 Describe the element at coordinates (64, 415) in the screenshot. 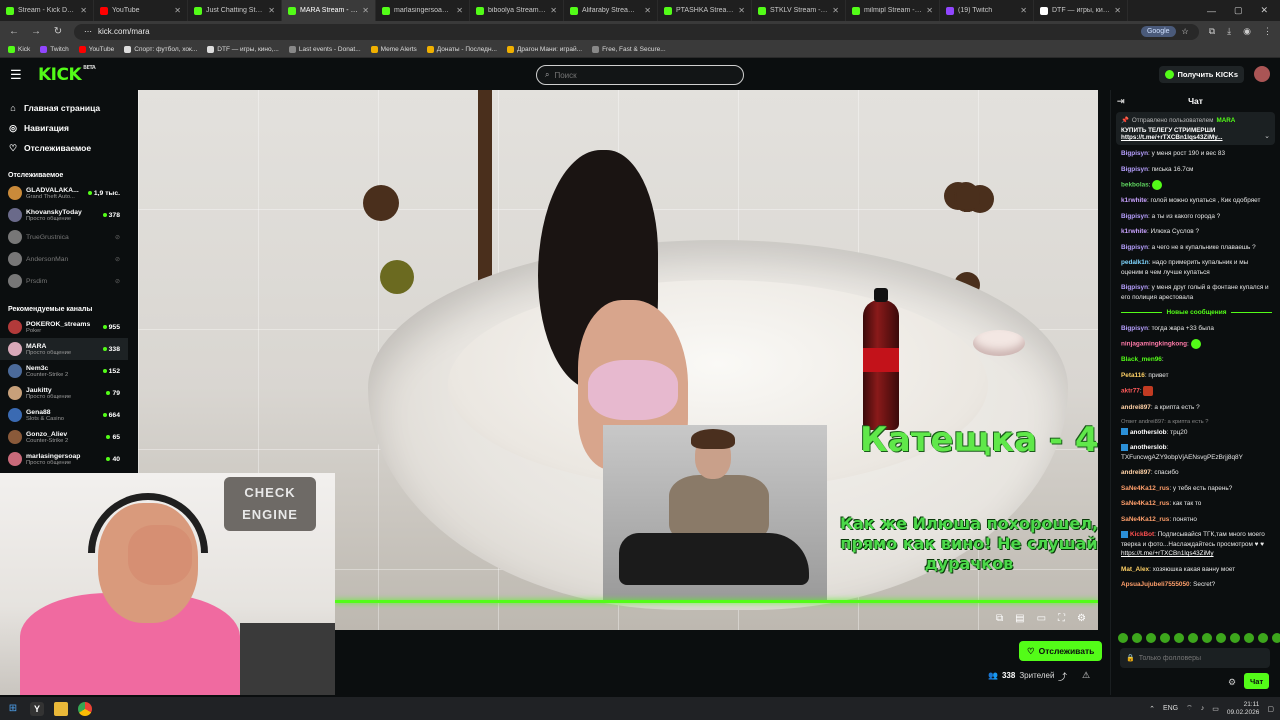

I see `sidebar-channel: Gena88 Slots & Casino 664` at that location.